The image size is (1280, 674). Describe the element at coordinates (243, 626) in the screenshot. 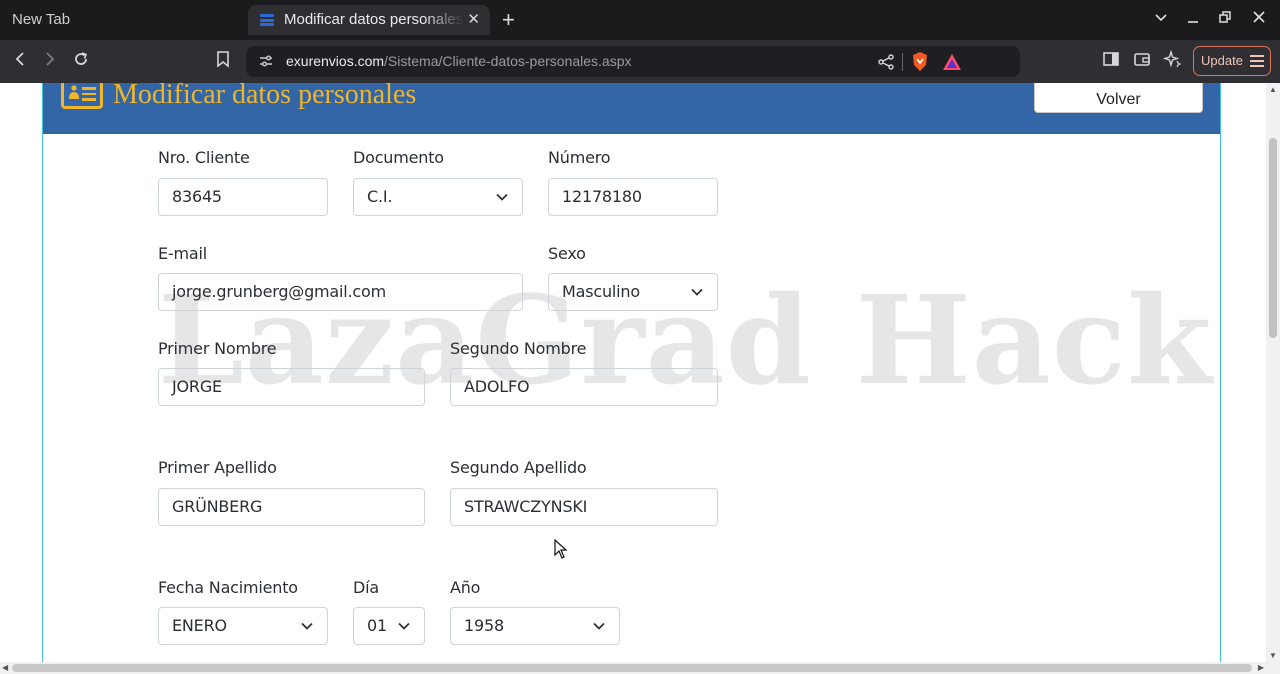

I see `mes-select: ENERO` at that location.